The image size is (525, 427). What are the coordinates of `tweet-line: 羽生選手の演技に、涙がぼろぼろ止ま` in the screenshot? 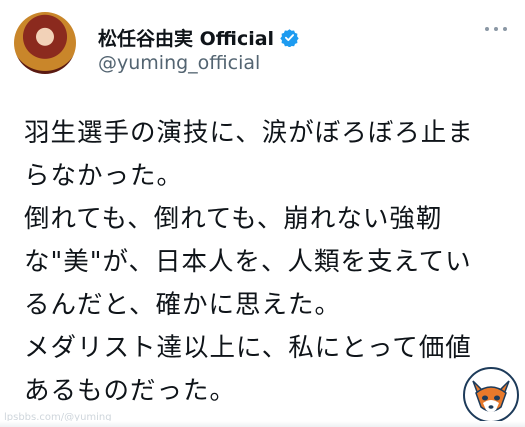 It's located at (249, 133).